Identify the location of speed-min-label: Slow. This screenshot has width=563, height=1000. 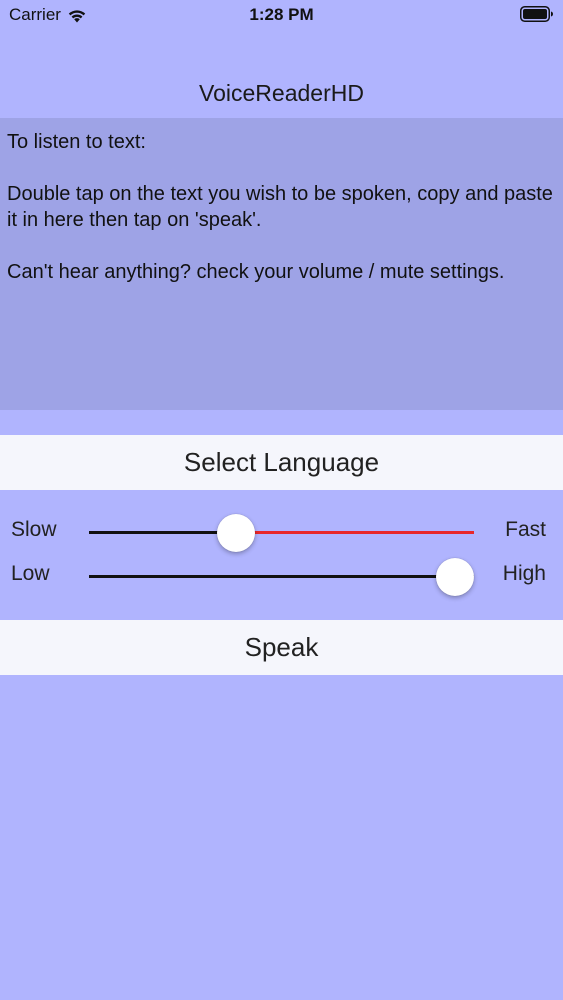
(34, 529).